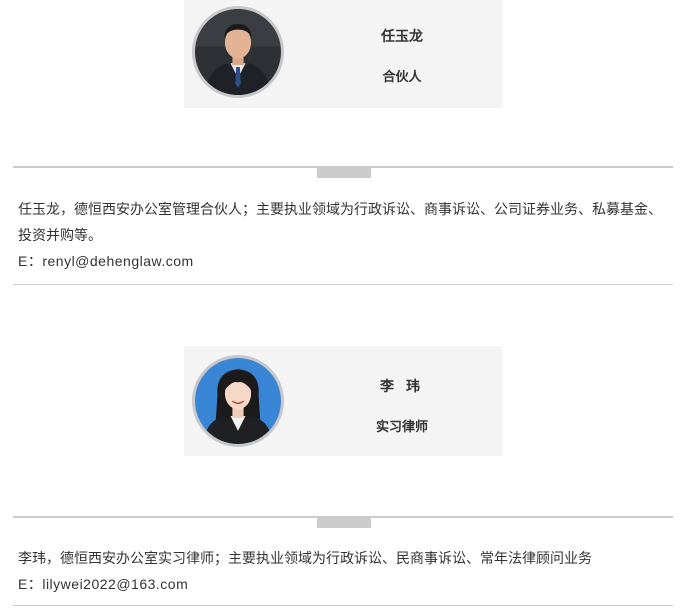  I want to click on profile-card-1: 任玉龙 合伙人, so click(343, 54).